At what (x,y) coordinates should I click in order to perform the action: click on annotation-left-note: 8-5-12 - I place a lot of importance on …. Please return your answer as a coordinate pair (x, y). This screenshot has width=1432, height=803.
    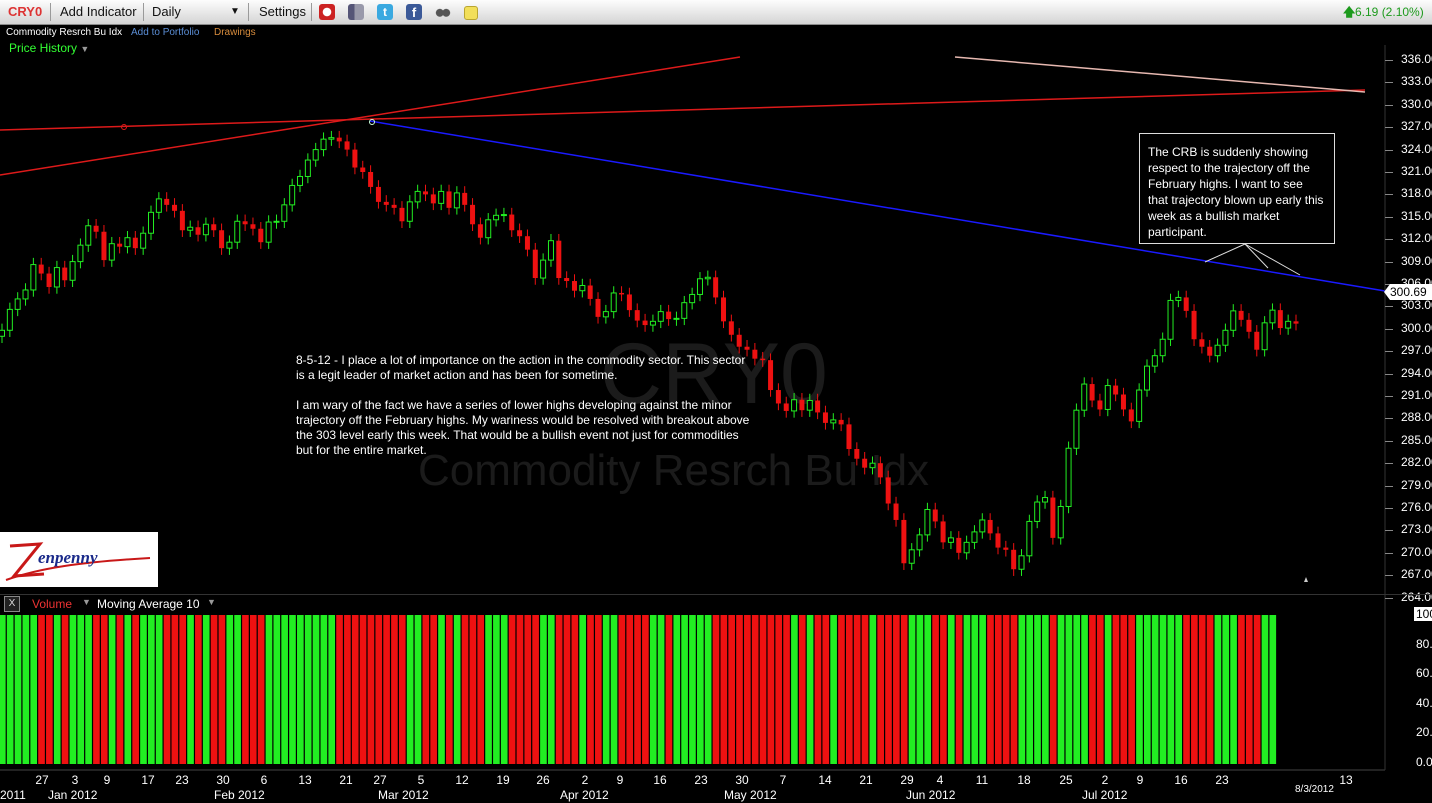
    Looking at the image, I should click on (526, 405).